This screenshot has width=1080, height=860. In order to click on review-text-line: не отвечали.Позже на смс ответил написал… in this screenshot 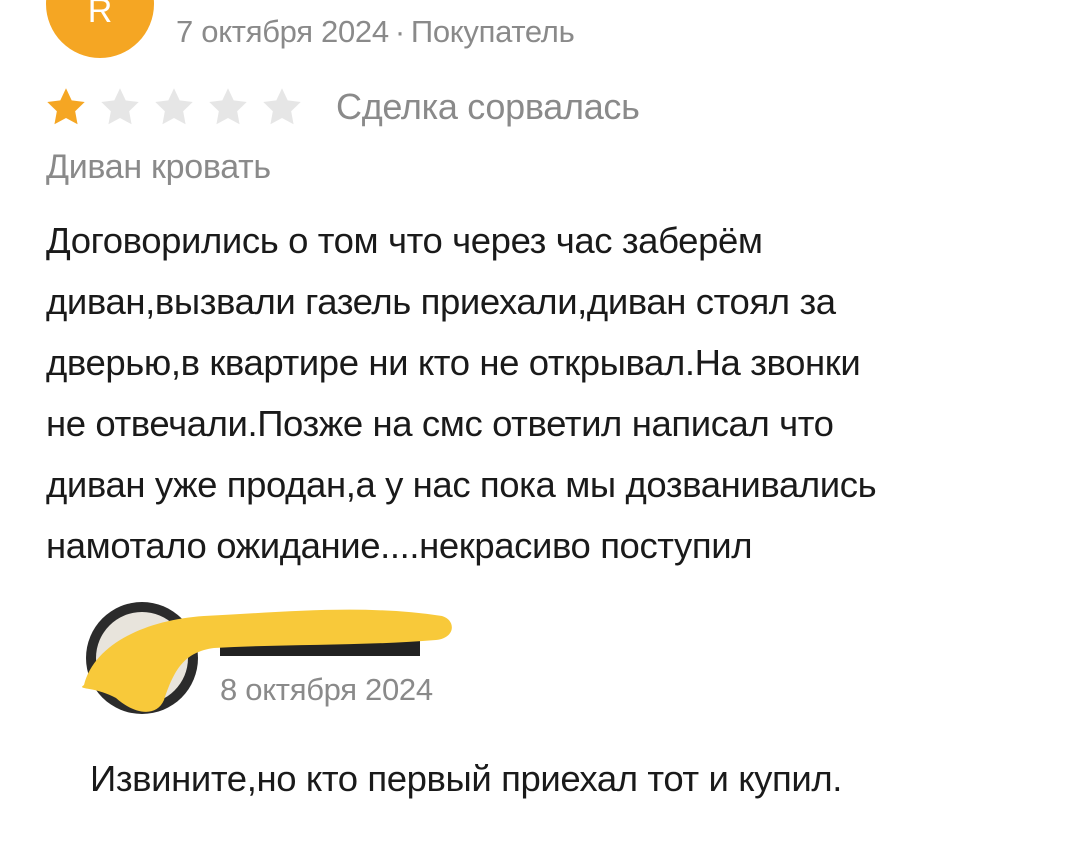, I will do `click(440, 423)`.